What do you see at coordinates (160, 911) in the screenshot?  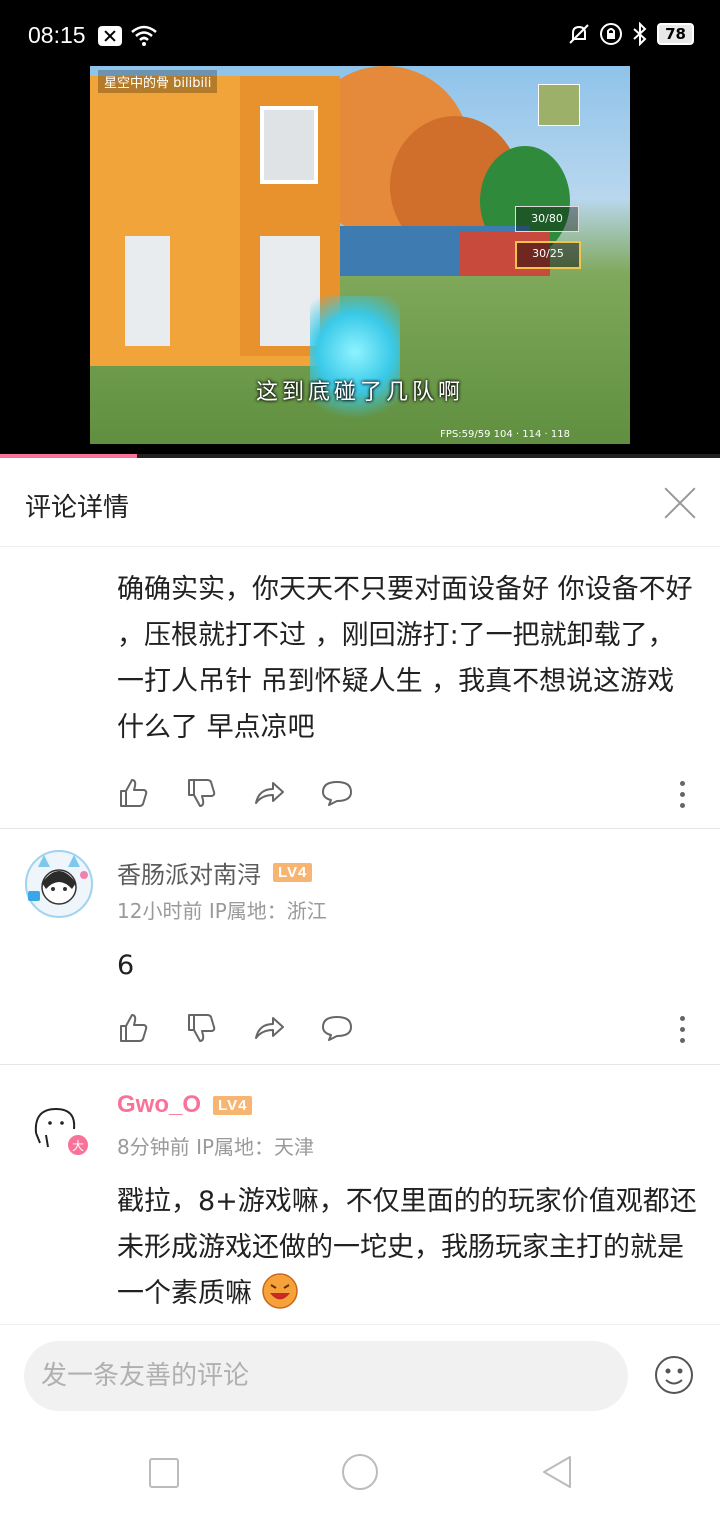 I see `comment-time: 12小时前` at bounding box center [160, 911].